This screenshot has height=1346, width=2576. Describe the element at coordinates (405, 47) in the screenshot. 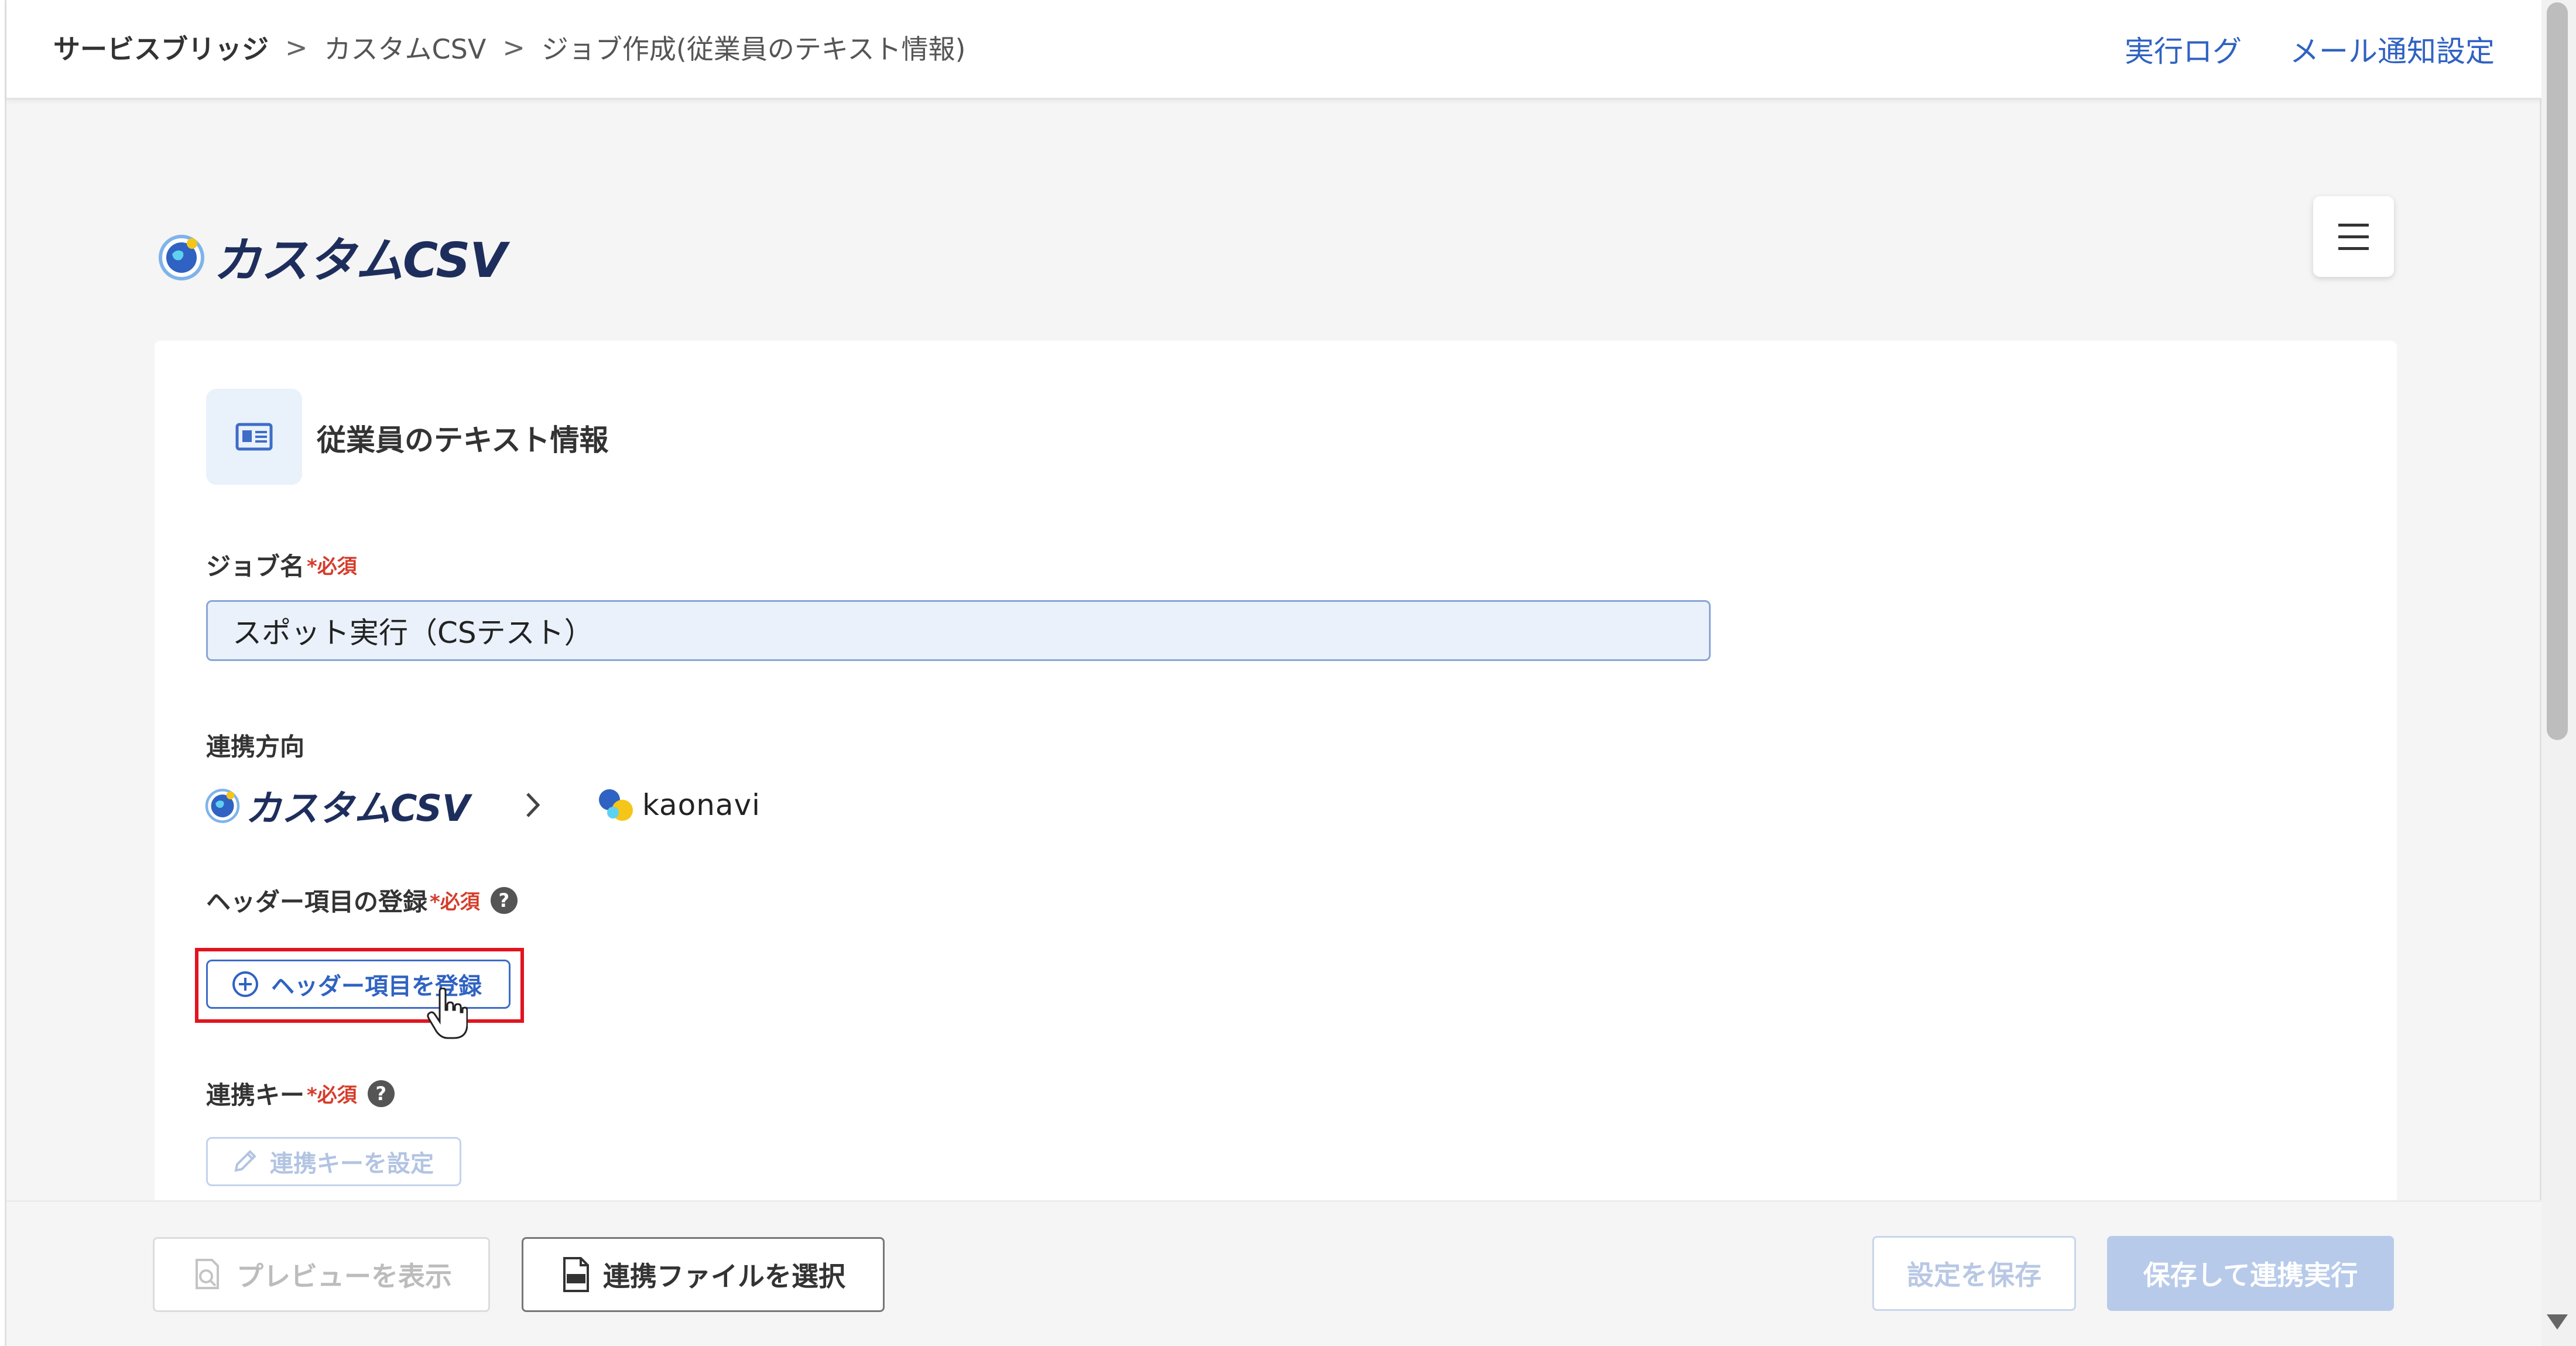

I see `breadcrumb-custom-csv: カスタムCSV` at that location.